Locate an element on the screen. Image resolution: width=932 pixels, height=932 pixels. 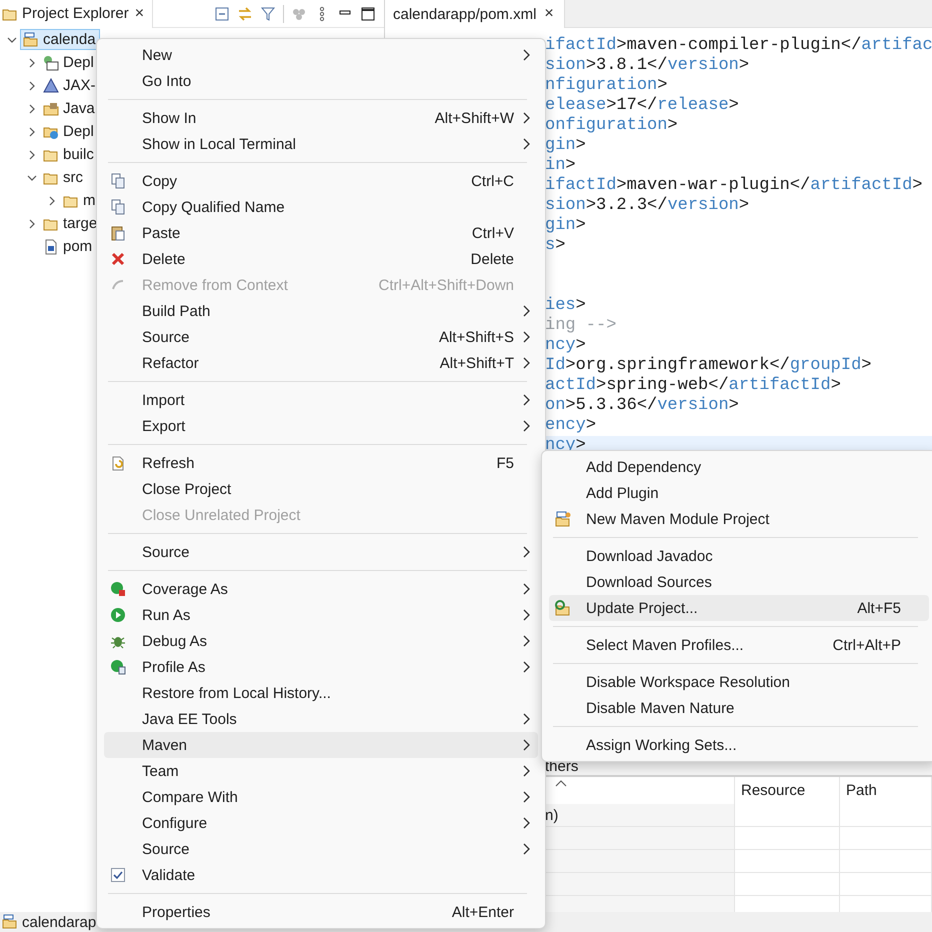
run-icon is located at coordinates (118, 615).